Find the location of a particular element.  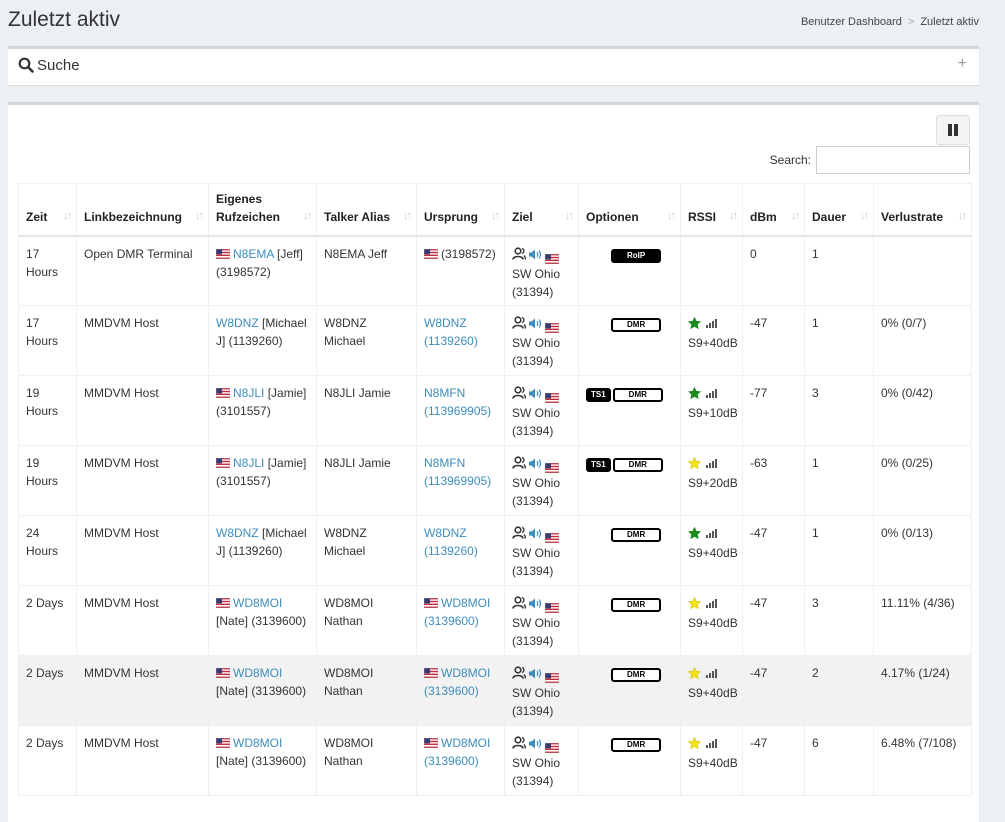

search-panel-header: Suche is located at coordinates (49, 65).